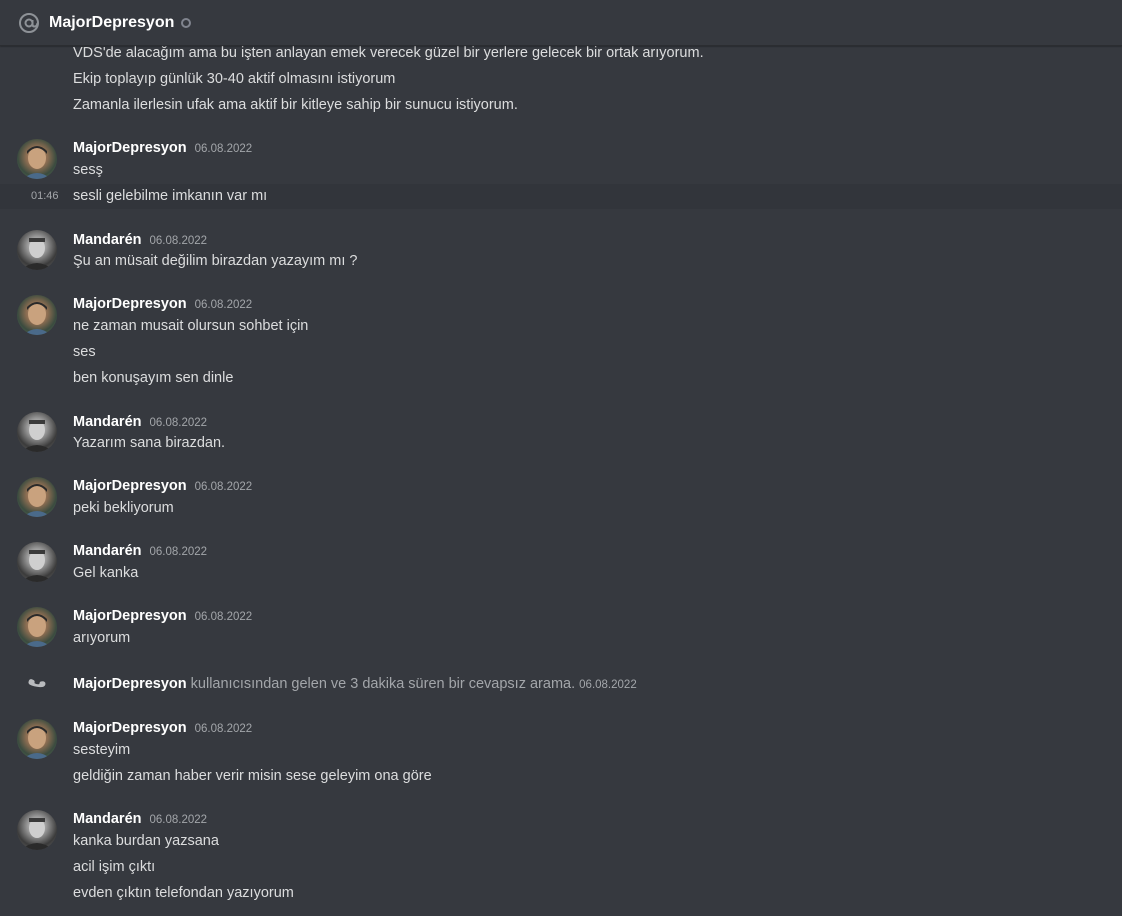 This screenshot has height=916, width=1122. Describe the element at coordinates (191, 326) in the screenshot. I see `message-text: ne zaman musait olursun sohbet için` at that location.